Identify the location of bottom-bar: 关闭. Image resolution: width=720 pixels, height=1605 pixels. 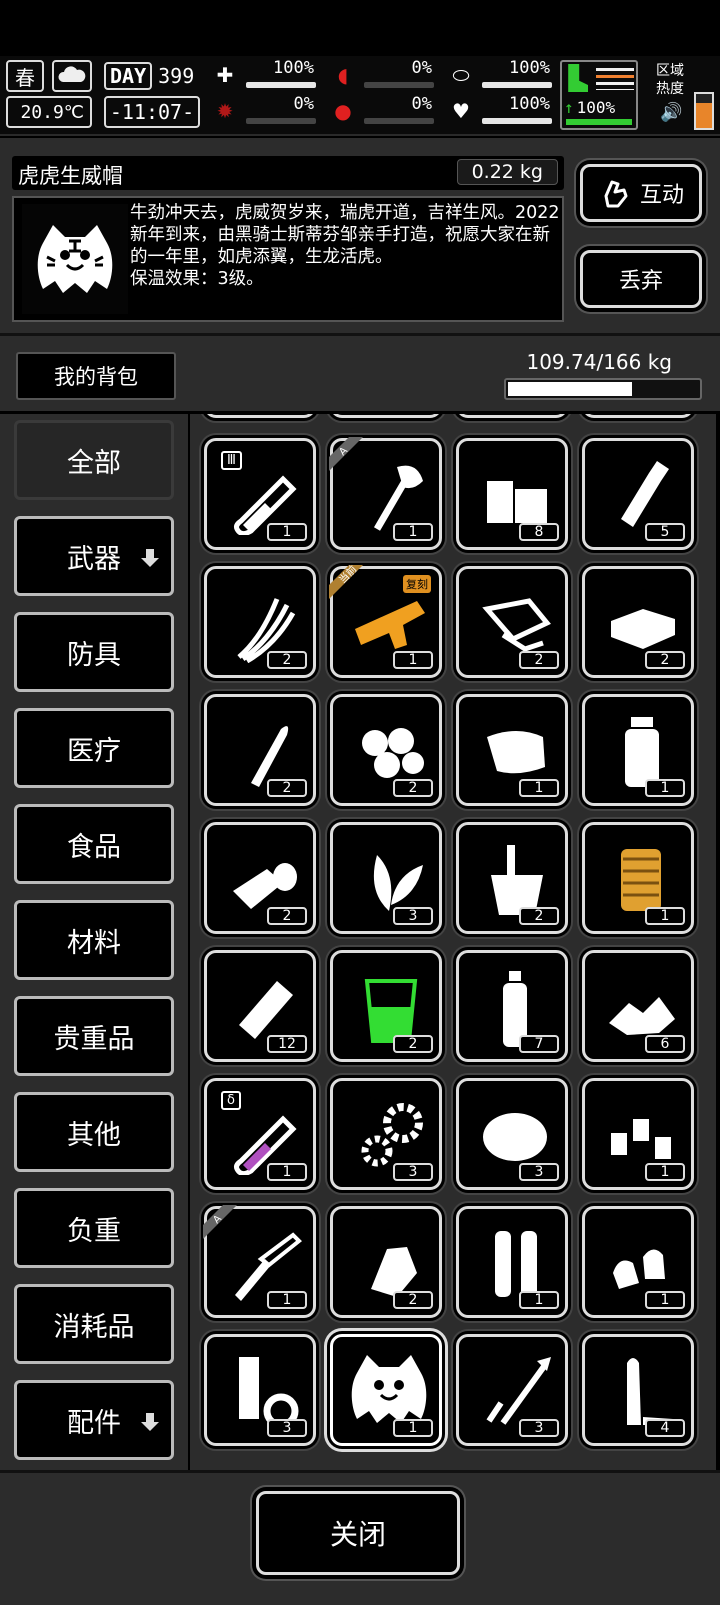
(360, 1537).